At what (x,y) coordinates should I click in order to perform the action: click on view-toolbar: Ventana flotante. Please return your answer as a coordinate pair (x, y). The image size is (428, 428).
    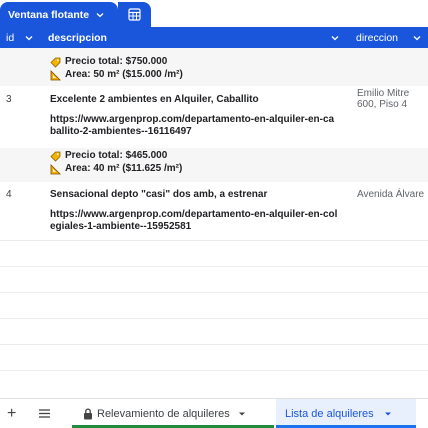
    Looking at the image, I should click on (214, 13).